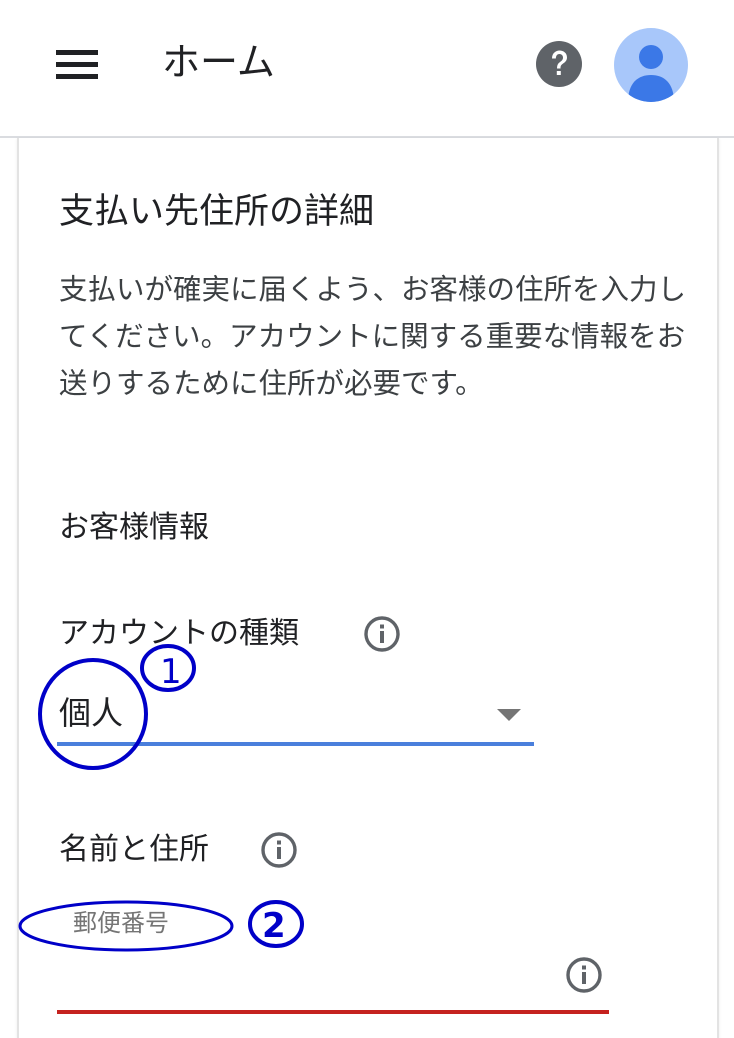 The width and height of the screenshot is (734, 1038). What do you see at coordinates (296, 718) in the screenshot?
I see `account-type-select` at bounding box center [296, 718].